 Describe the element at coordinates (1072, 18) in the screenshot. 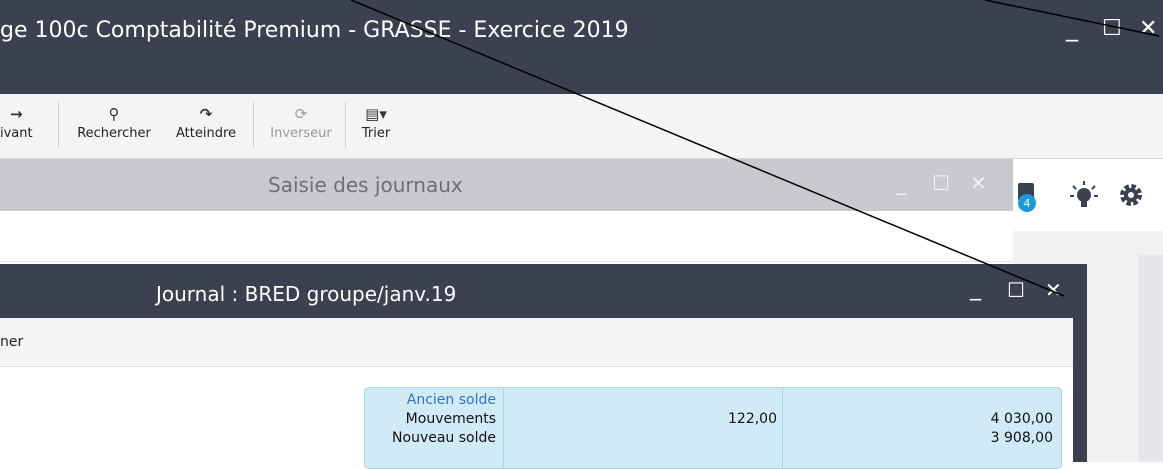

I see `annotation-line-to-app-close` at that location.